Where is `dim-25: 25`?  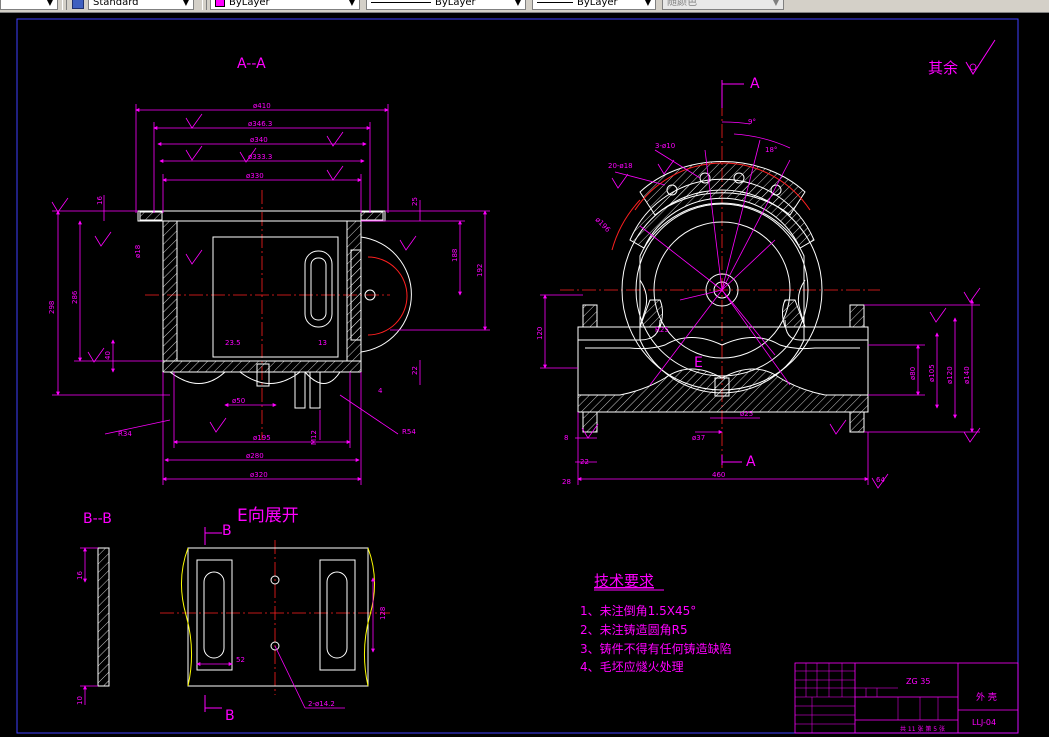 dim-25: 25 is located at coordinates (415, 201).